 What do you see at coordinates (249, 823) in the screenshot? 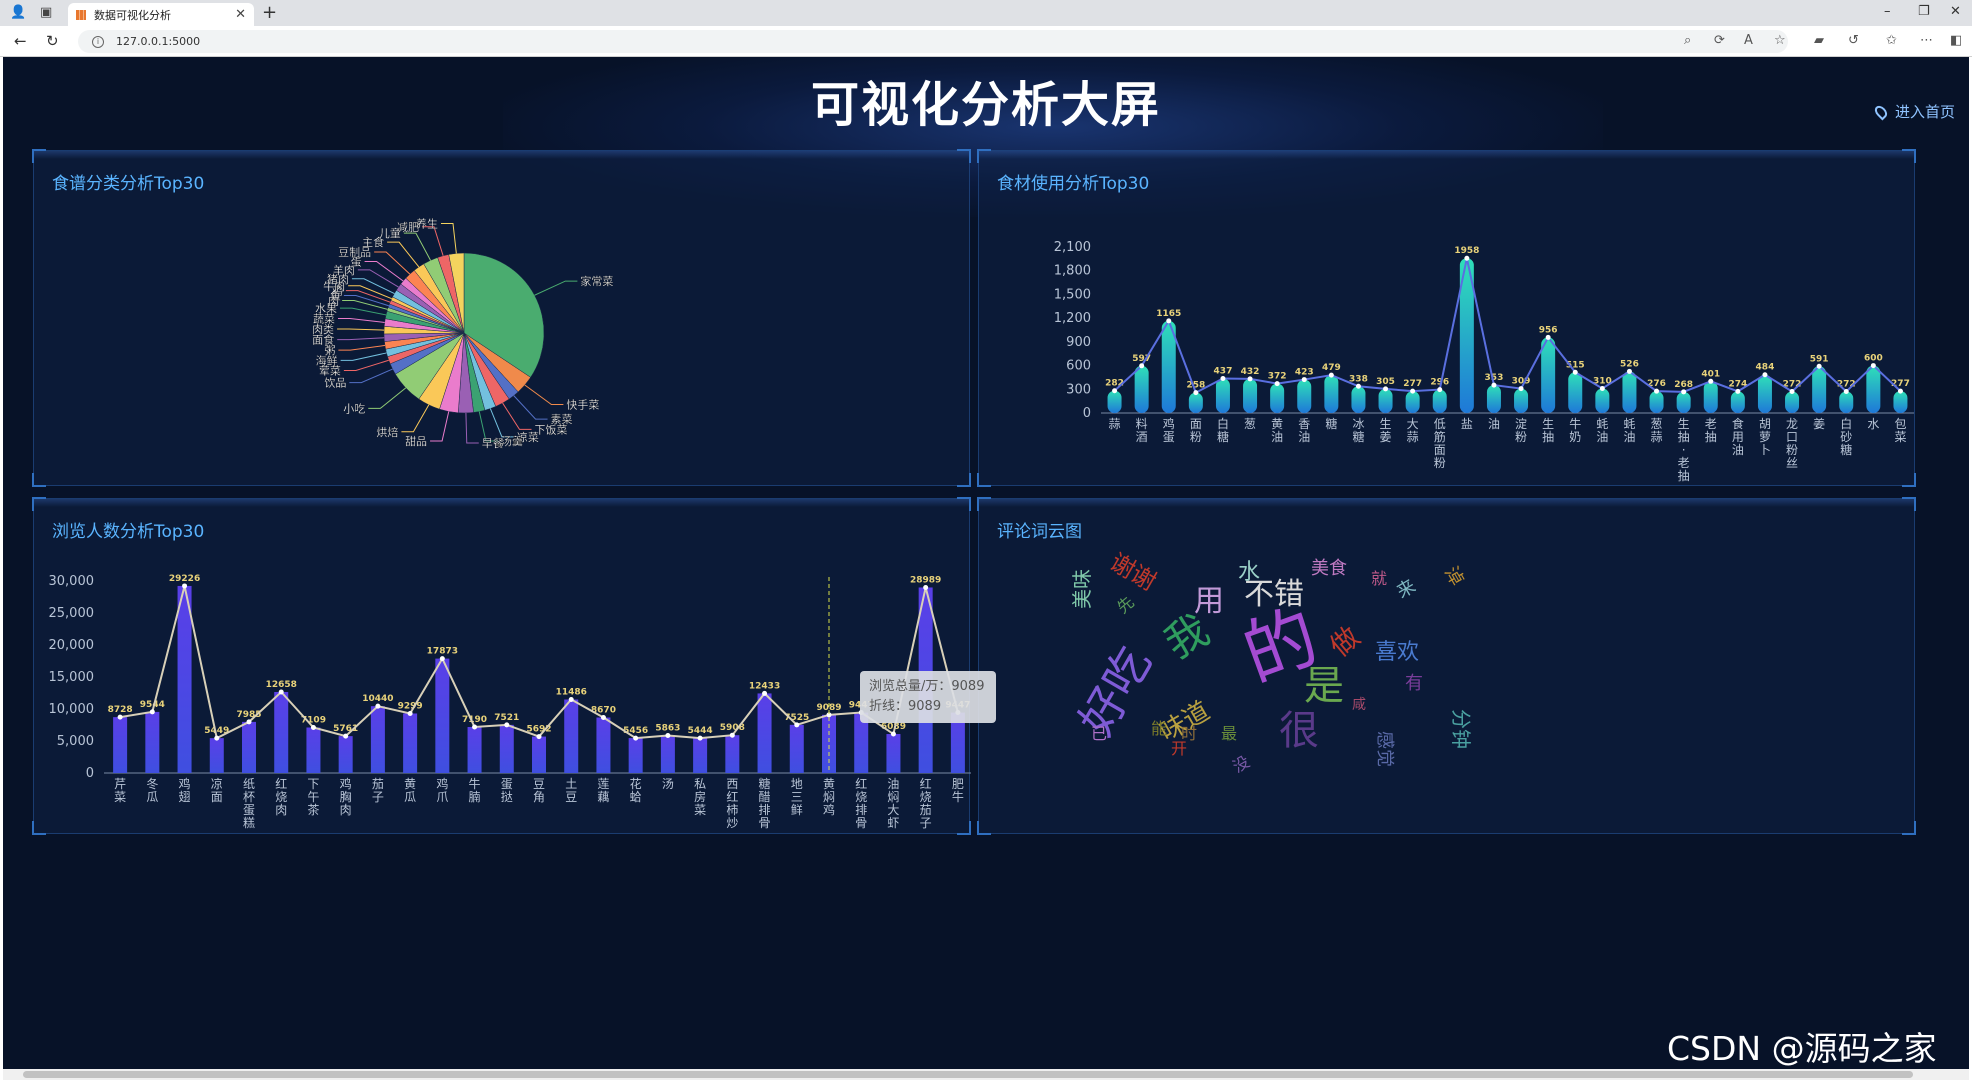
I see `x-tick-label: 糕` at bounding box center [249, 823].